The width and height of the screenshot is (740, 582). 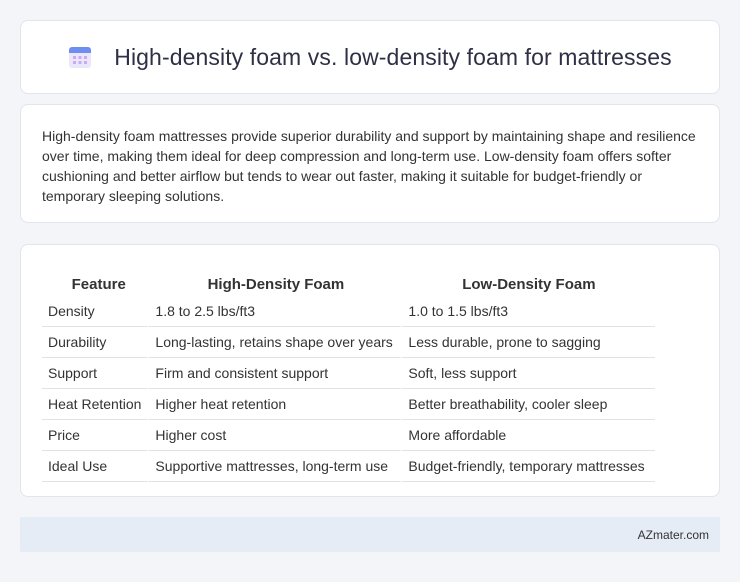 What do you see at coordinates (276, 466) in the screenshot?
I see `row-high-density: Supportive mattresses, long-term use` at bounding box center [276, 466].